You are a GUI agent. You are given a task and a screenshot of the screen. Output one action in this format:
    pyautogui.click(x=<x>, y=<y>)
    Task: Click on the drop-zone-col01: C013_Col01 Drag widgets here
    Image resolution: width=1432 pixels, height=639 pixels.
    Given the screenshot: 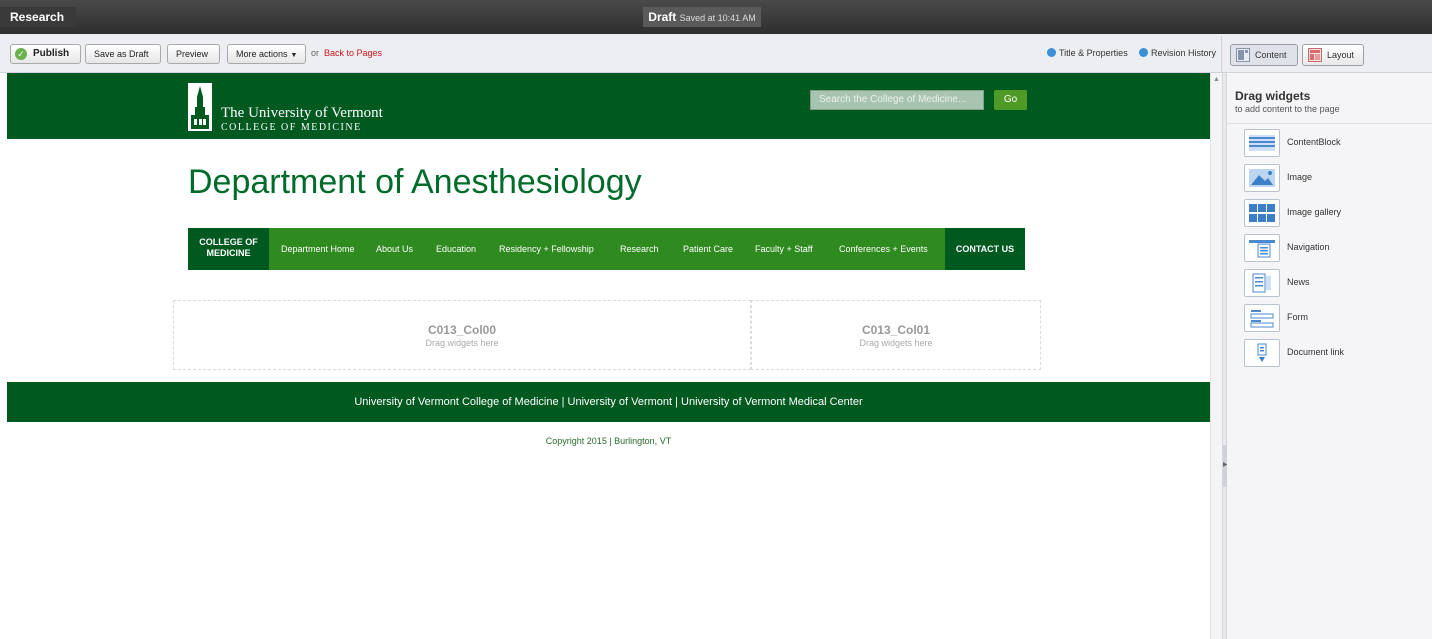 What is the action you would take?
    pyautogui.click(x=896, y=335)
    